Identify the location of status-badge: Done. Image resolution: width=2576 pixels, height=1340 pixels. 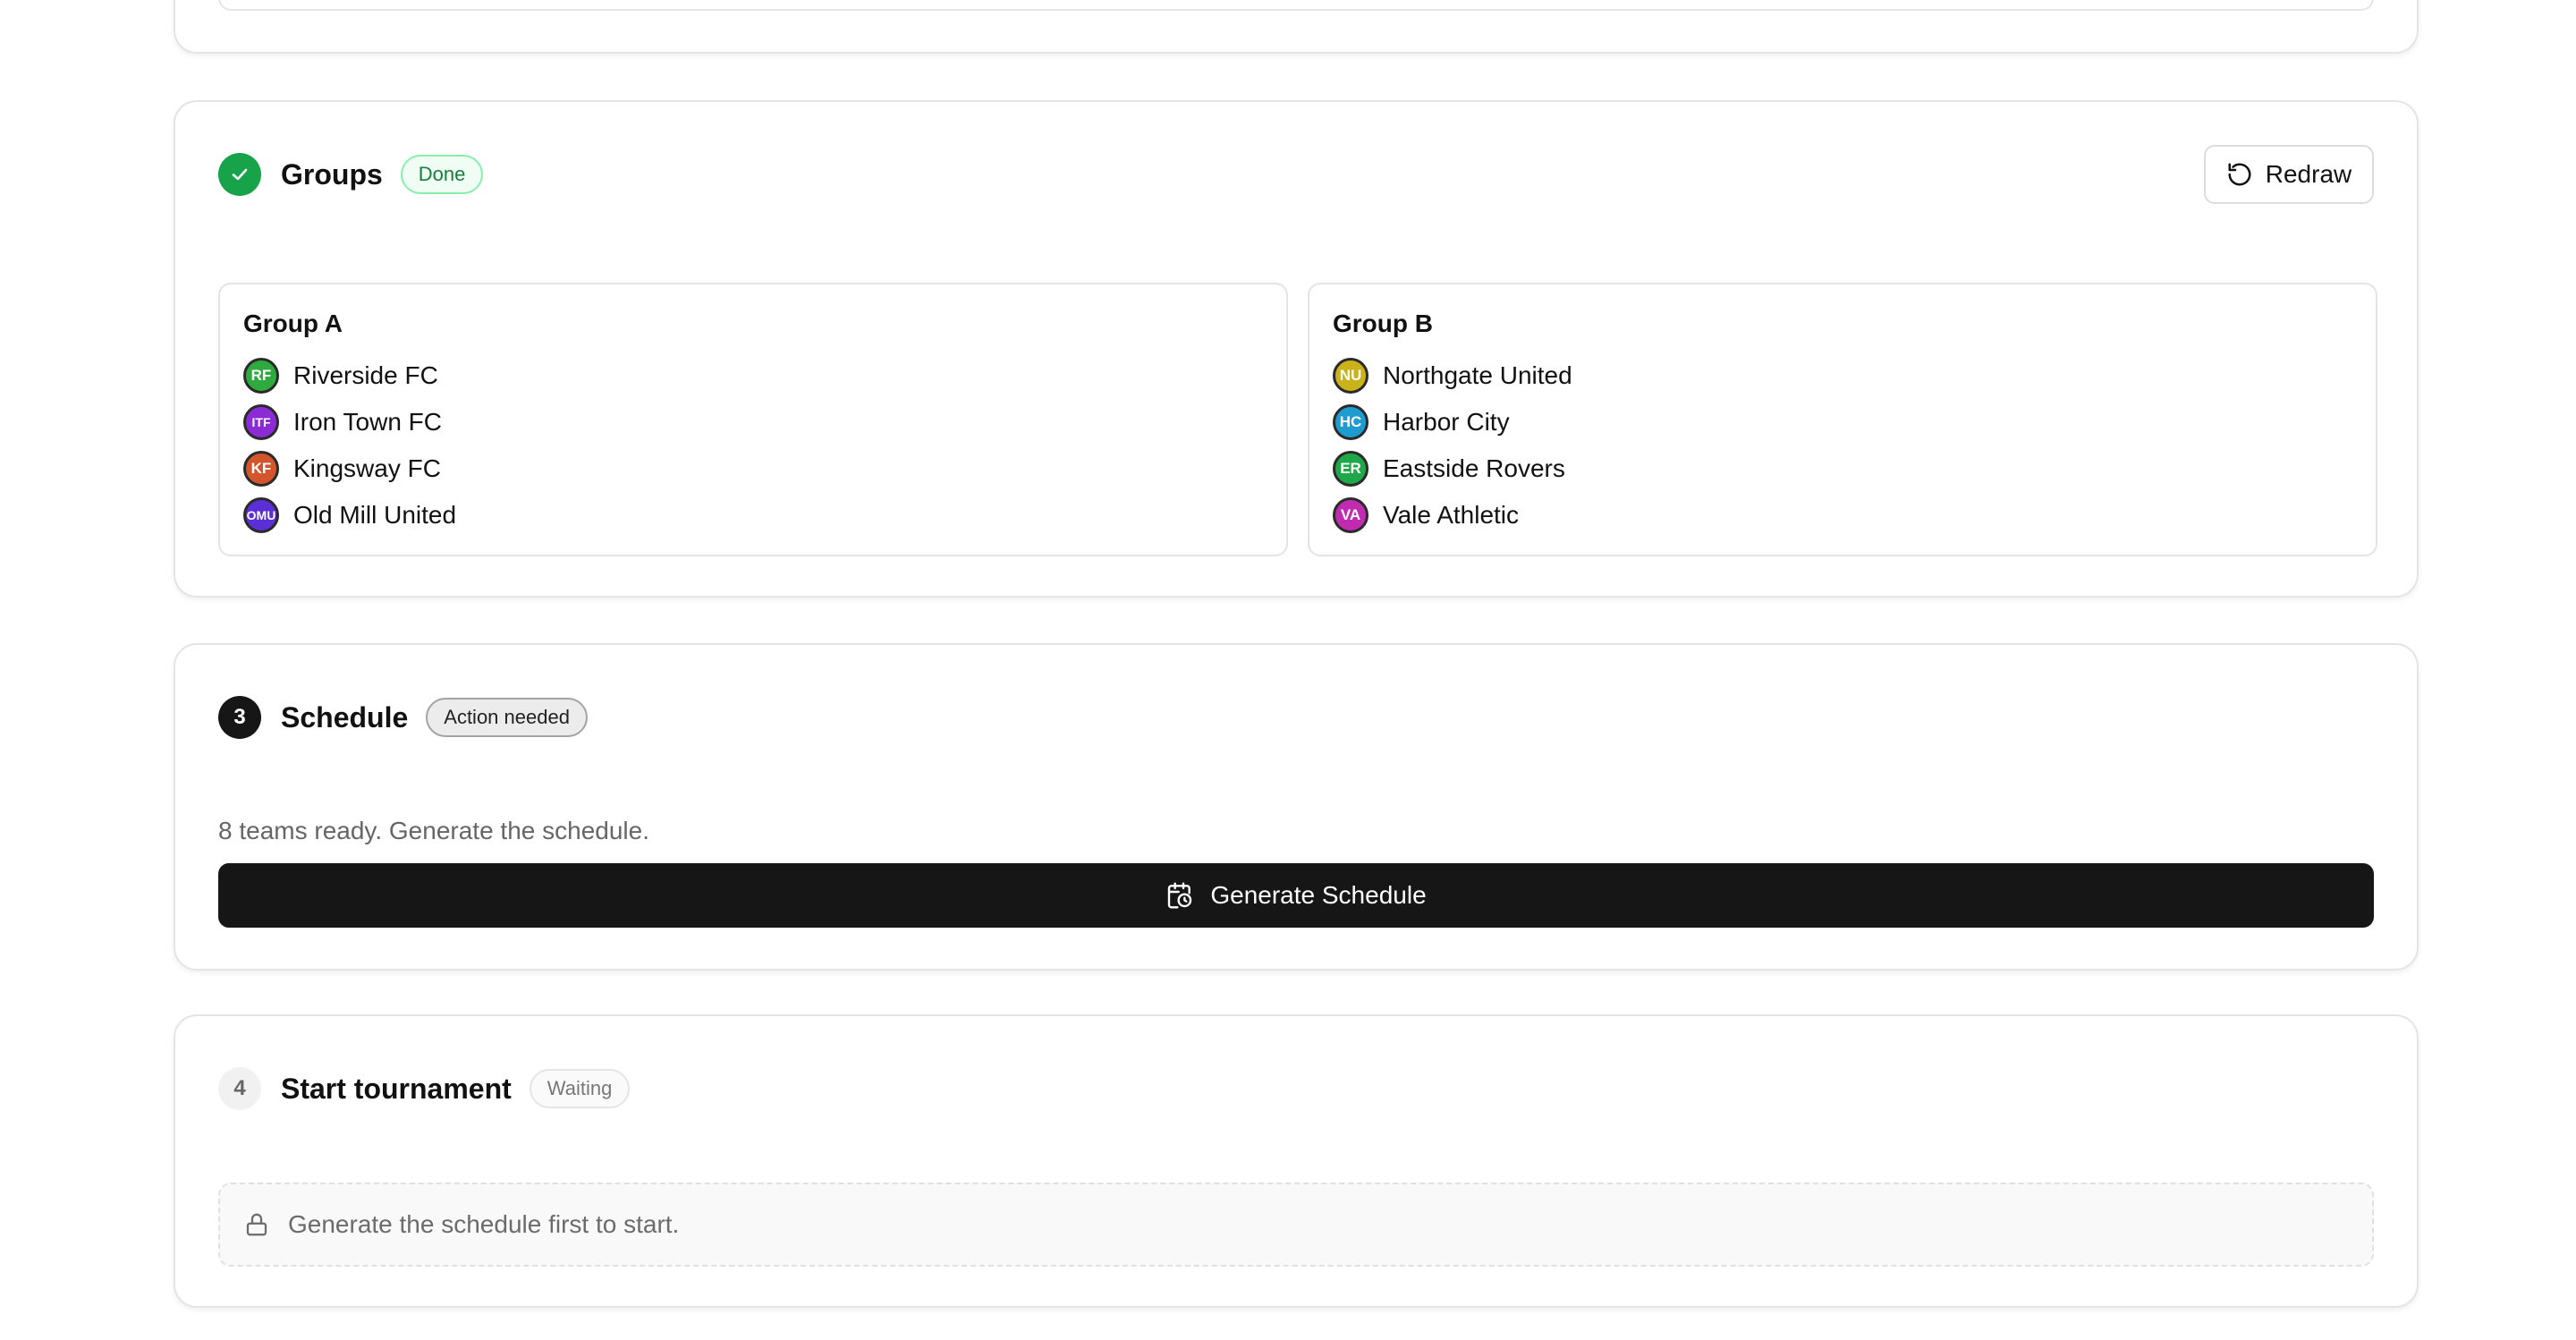
(442, 174).